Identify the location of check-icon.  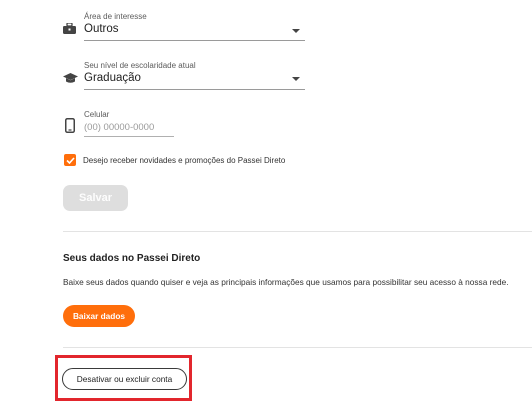
(70, 160).